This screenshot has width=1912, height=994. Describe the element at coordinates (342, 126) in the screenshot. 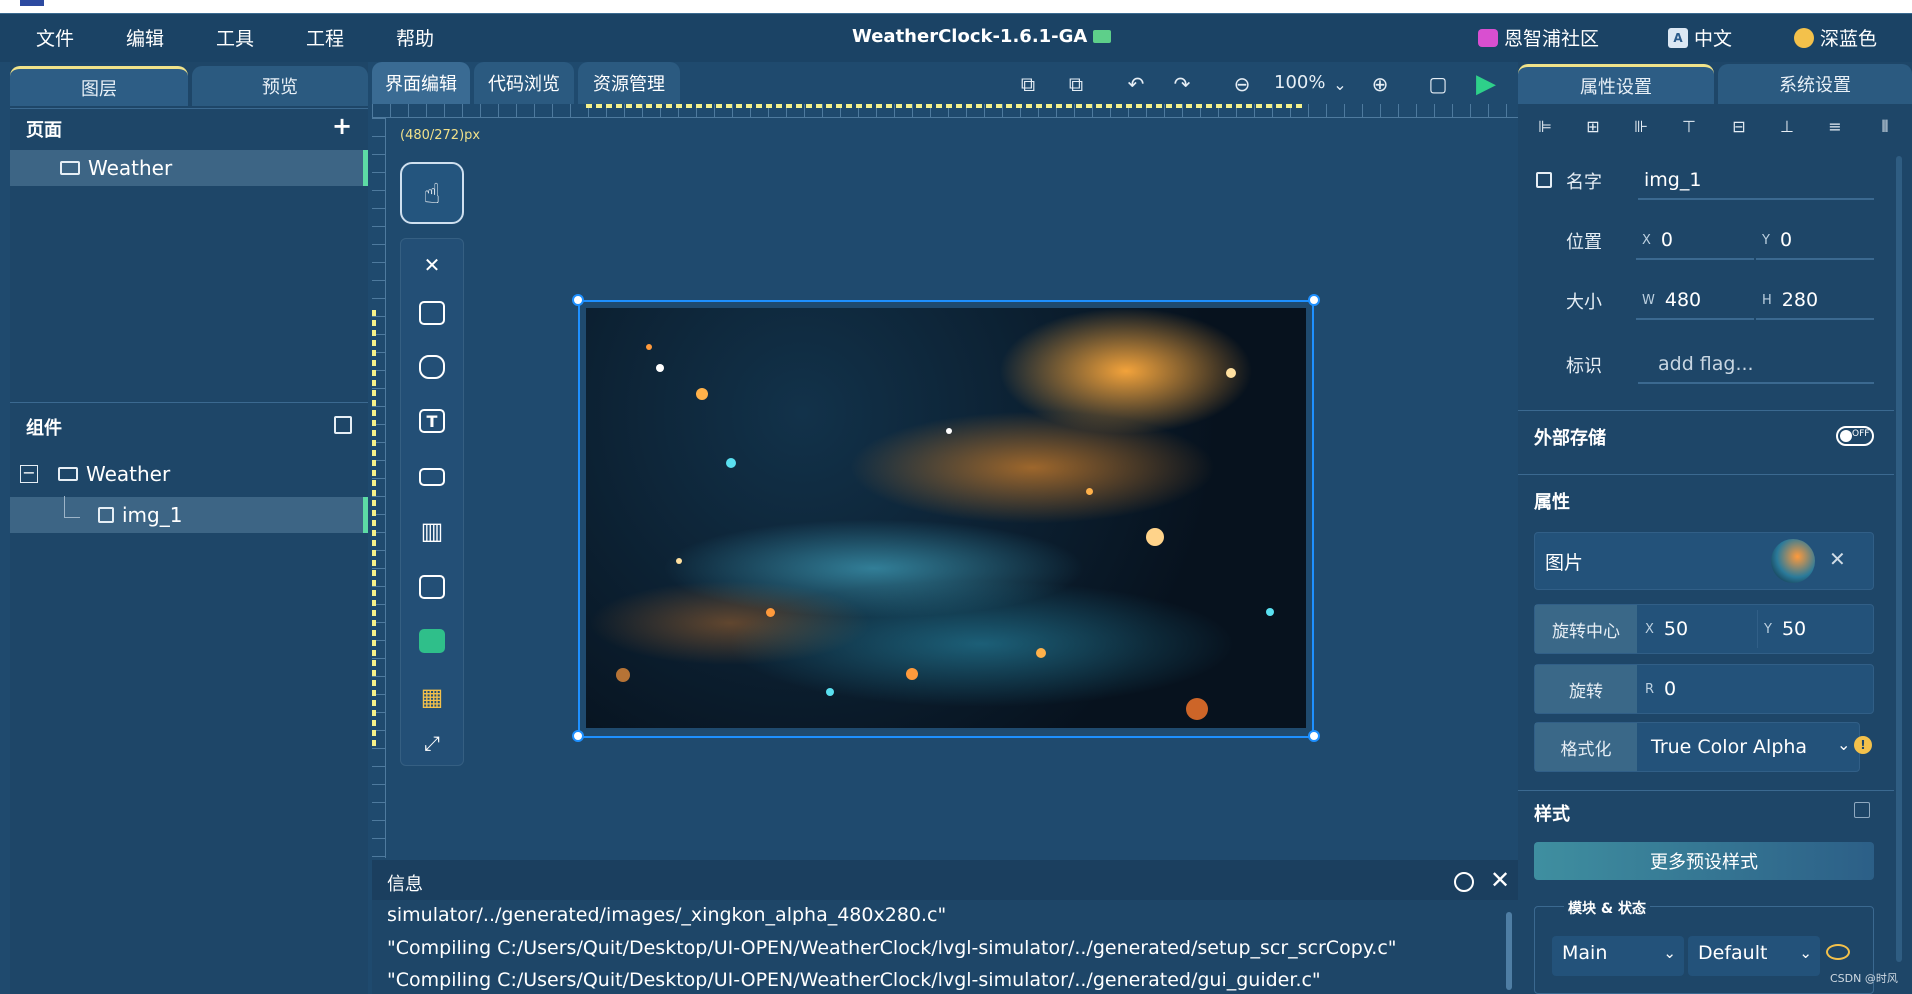

I see `add-page-button: +` at that location.